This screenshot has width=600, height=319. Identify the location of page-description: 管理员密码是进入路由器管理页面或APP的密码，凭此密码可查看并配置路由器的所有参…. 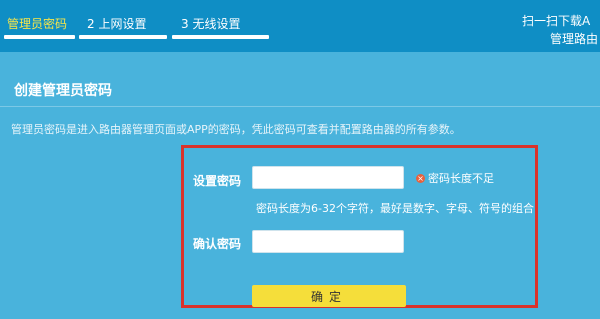
(236, 129).